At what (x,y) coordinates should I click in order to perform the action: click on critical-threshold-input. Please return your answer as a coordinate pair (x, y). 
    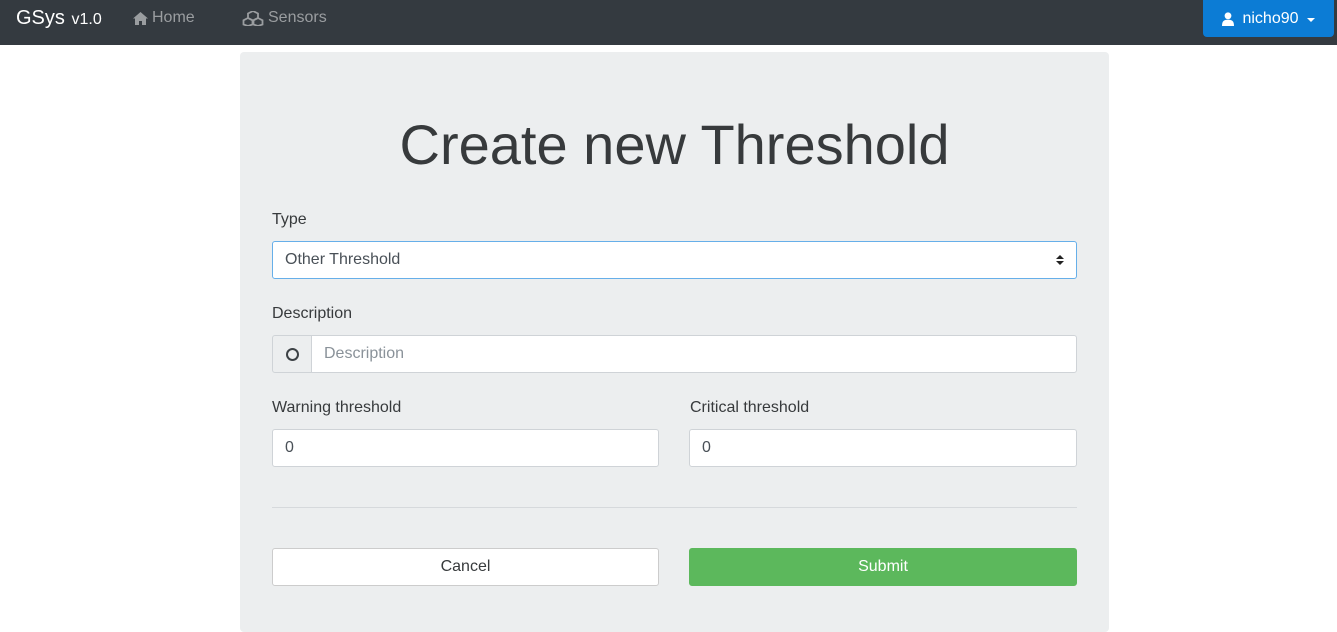
    Looking at the image, I should click on (883, 448).